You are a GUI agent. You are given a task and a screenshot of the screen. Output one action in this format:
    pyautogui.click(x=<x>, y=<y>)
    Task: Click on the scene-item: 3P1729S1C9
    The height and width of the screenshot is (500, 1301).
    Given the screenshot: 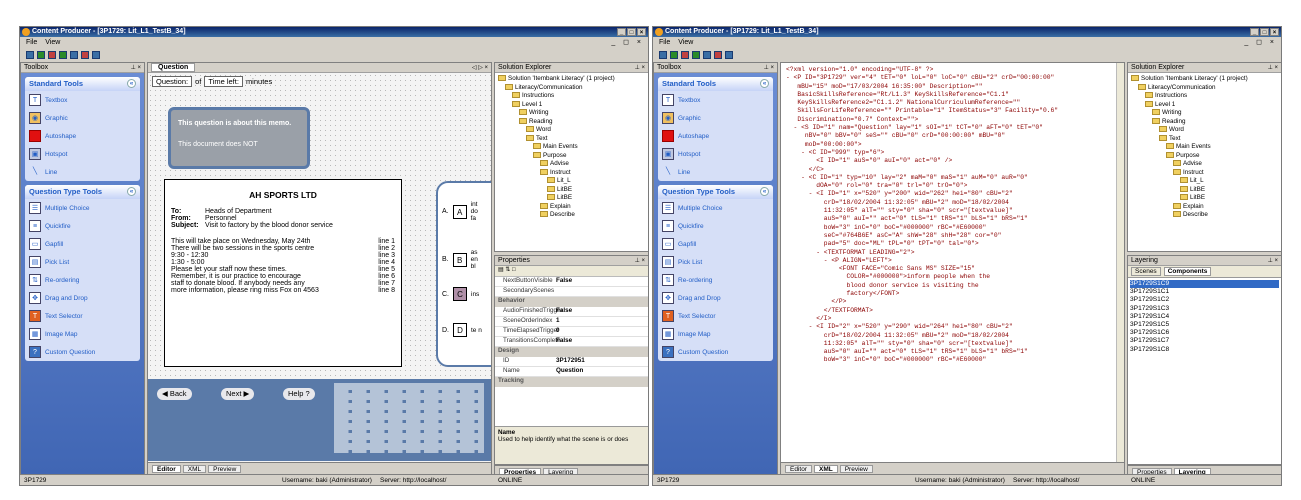 What is the action you would take?
    pyautogui.click(x=1204, y=284)
    